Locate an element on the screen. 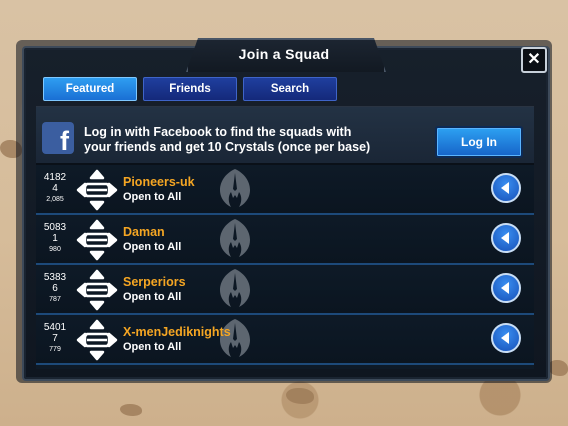 The height and width of the screenshot is (426, 568). close-button: ✕ is located at coordinates (534, 60).